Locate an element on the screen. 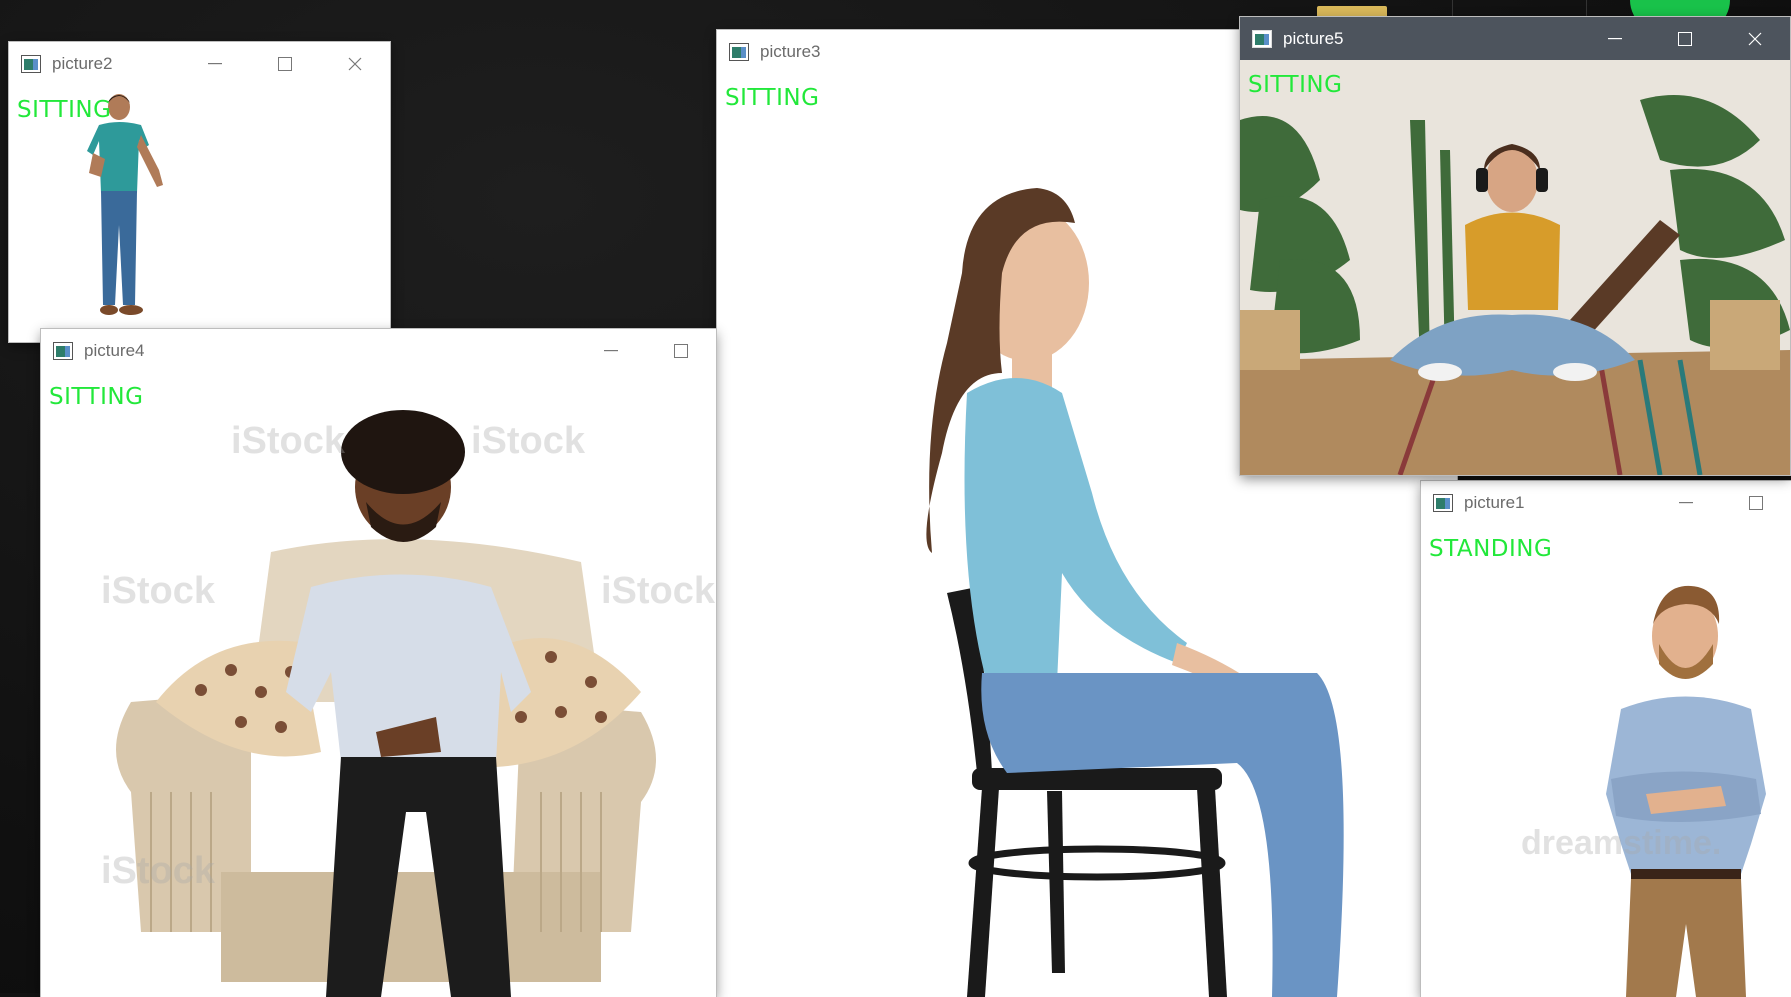 The image size is (1791, 997). window-picture5: picture5 SITTING is located at coordinates (1515, 246).